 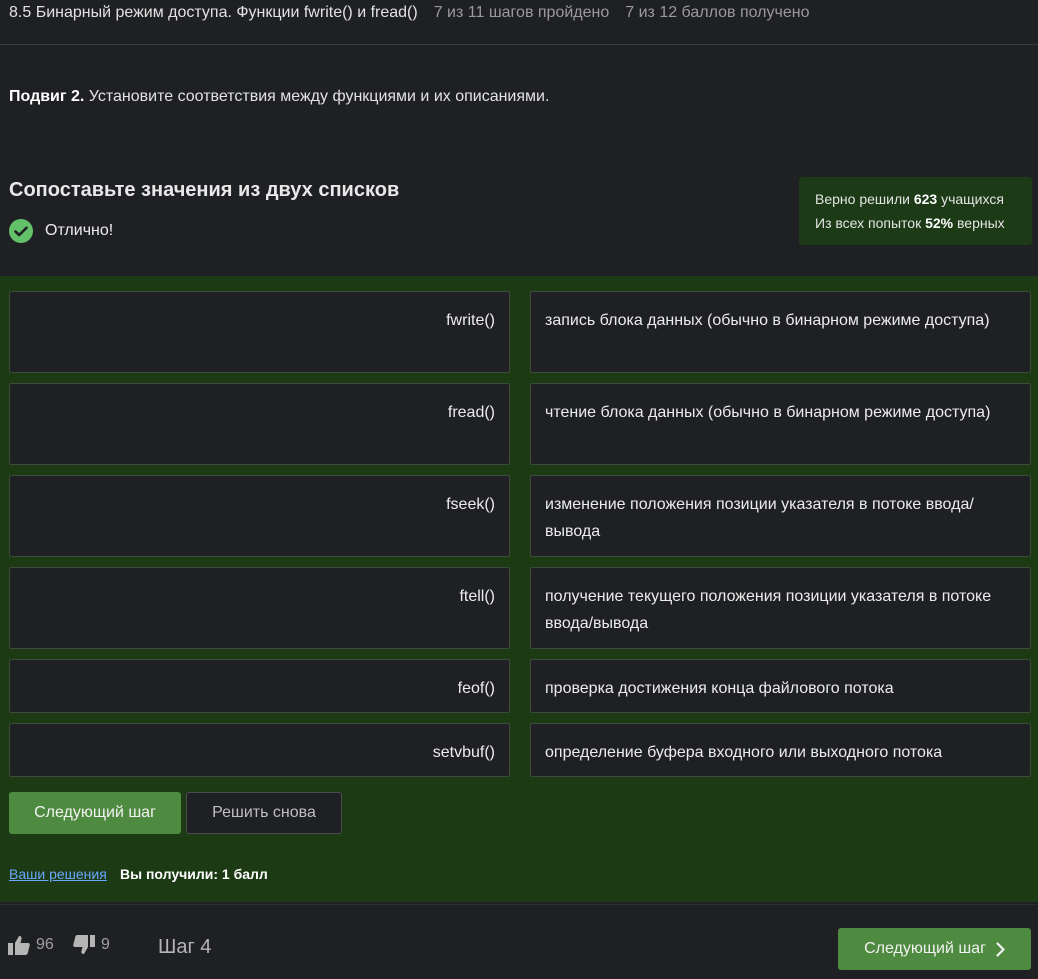 I want to click on thumbs-down-icon, so click(x=84, y=944).